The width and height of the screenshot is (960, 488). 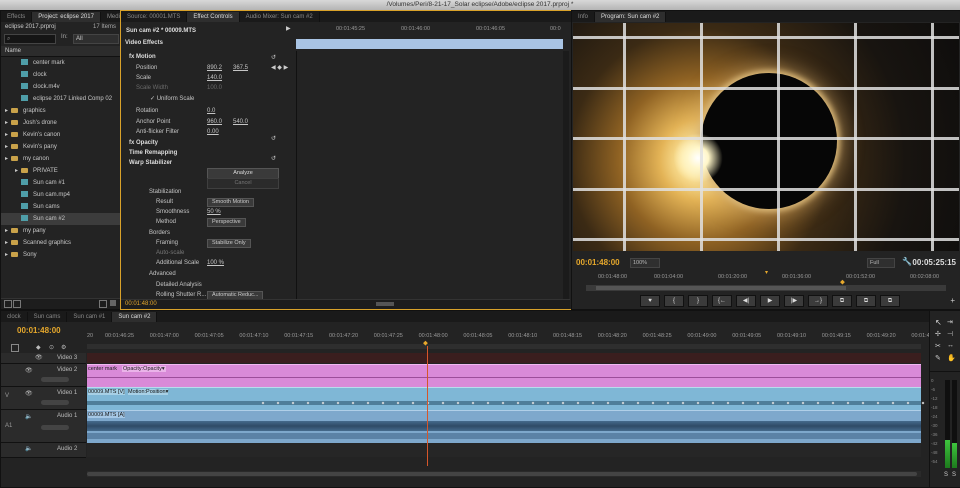 What do you see at coordinates (103, 304) in the screenshot?
I see `new-item-icon` at bounding box center [103, 304].